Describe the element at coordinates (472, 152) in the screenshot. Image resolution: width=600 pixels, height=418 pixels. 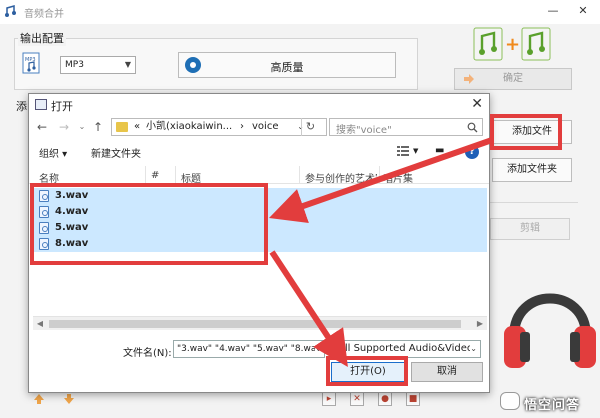
I see `help-icon: ?` at that location.